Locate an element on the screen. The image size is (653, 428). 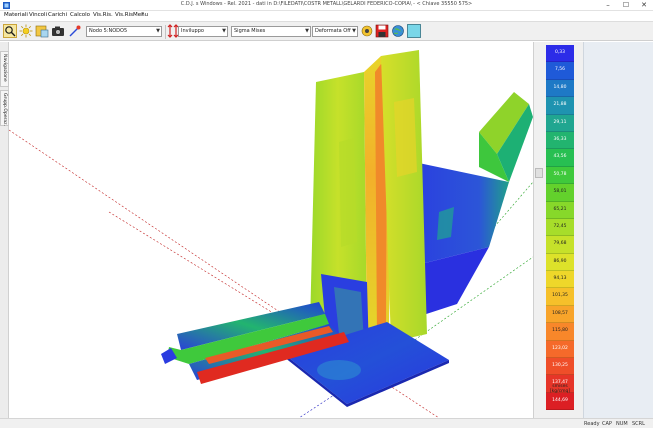
scale-value: 36,33 is located at coordinates (560, 139).